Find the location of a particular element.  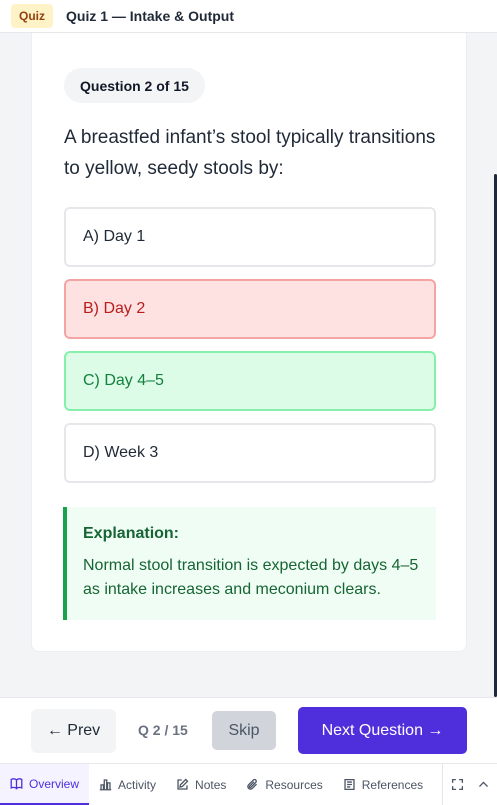

tab-overview: Overview is located at coordinates (45, 784).